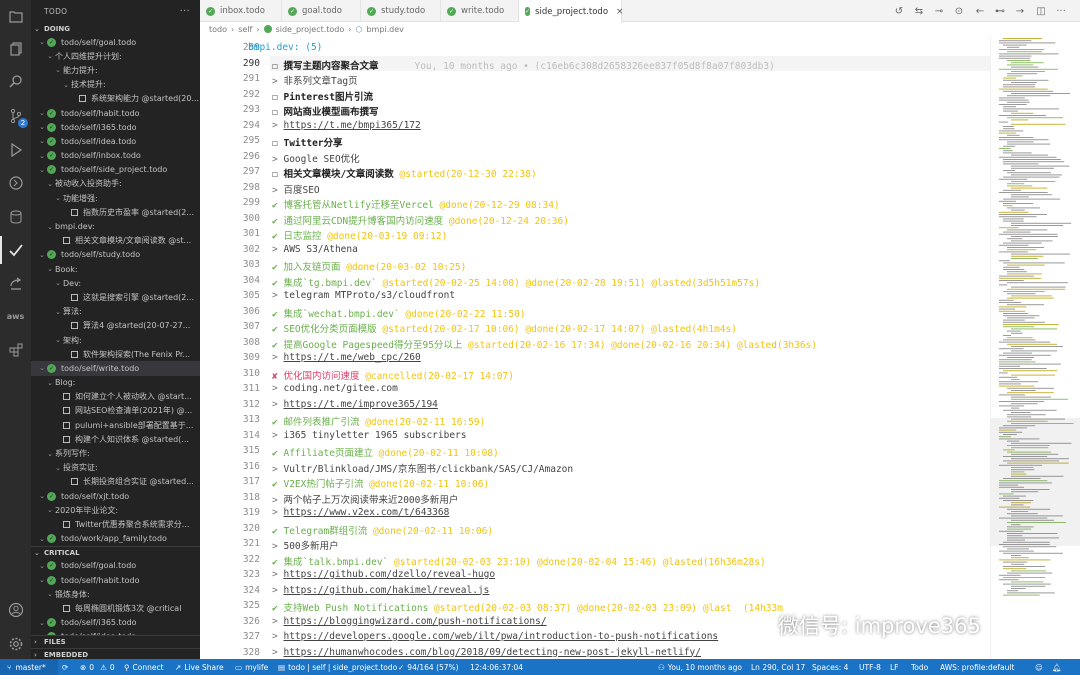 The width and height of the screenshot is (1080, 675). Describe the element at coordinates (115, 496) in the screenshot. I see `tree-file-item: ⌄ ✓ todo/self/xjt.todo` at that location.